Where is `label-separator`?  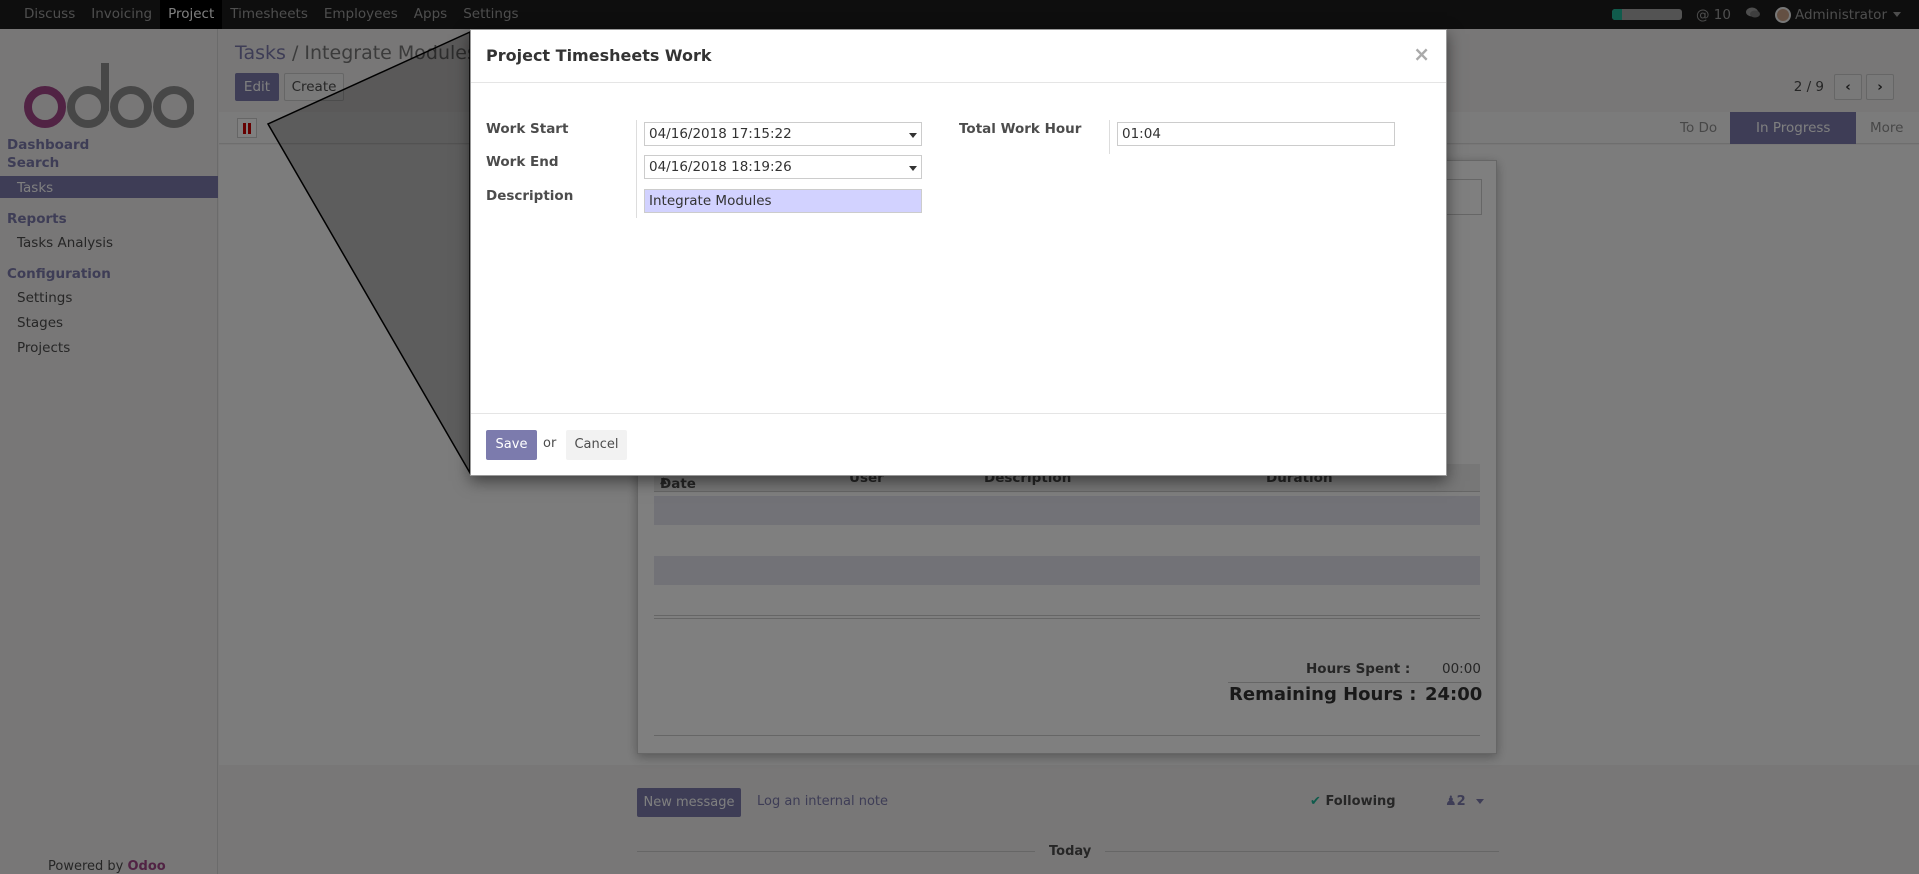 label-separator is located at coordinates (636, 169).